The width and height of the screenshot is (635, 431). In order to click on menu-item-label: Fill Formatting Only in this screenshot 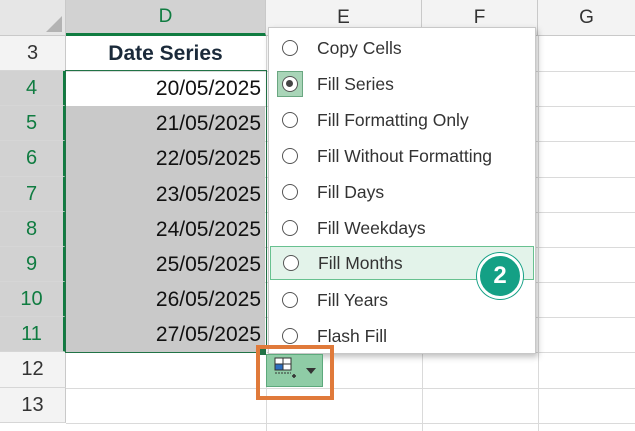, I will do `click(393, 119)`.